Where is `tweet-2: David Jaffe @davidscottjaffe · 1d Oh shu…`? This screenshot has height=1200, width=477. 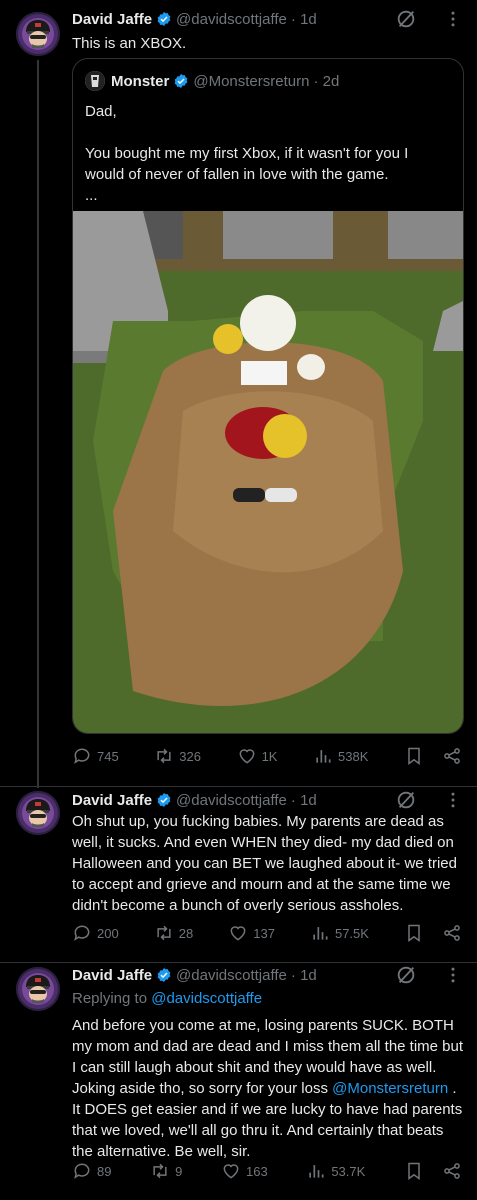 tweet-2: David Jaffe @davidscottjaffe · 1d Oh shu… is located at coordinates (238, 874).